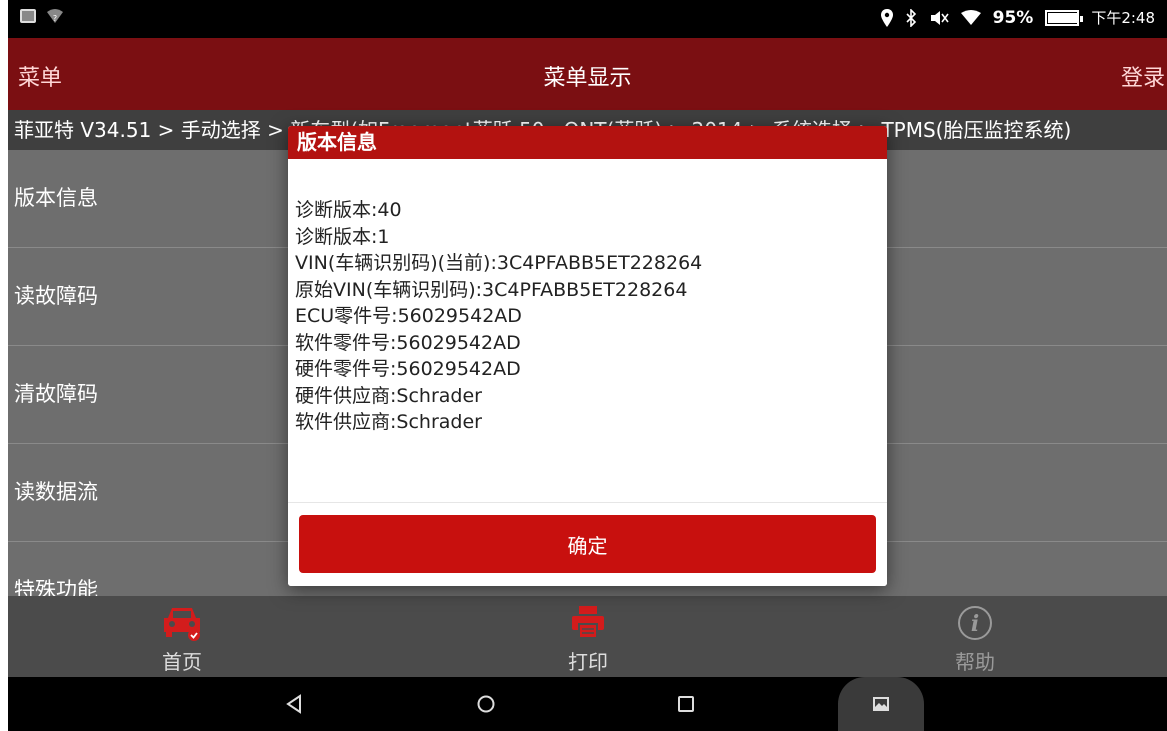 The height and width of the screenshot is (731, 1167). I want to click on svg-text: i, so click(975, 624).